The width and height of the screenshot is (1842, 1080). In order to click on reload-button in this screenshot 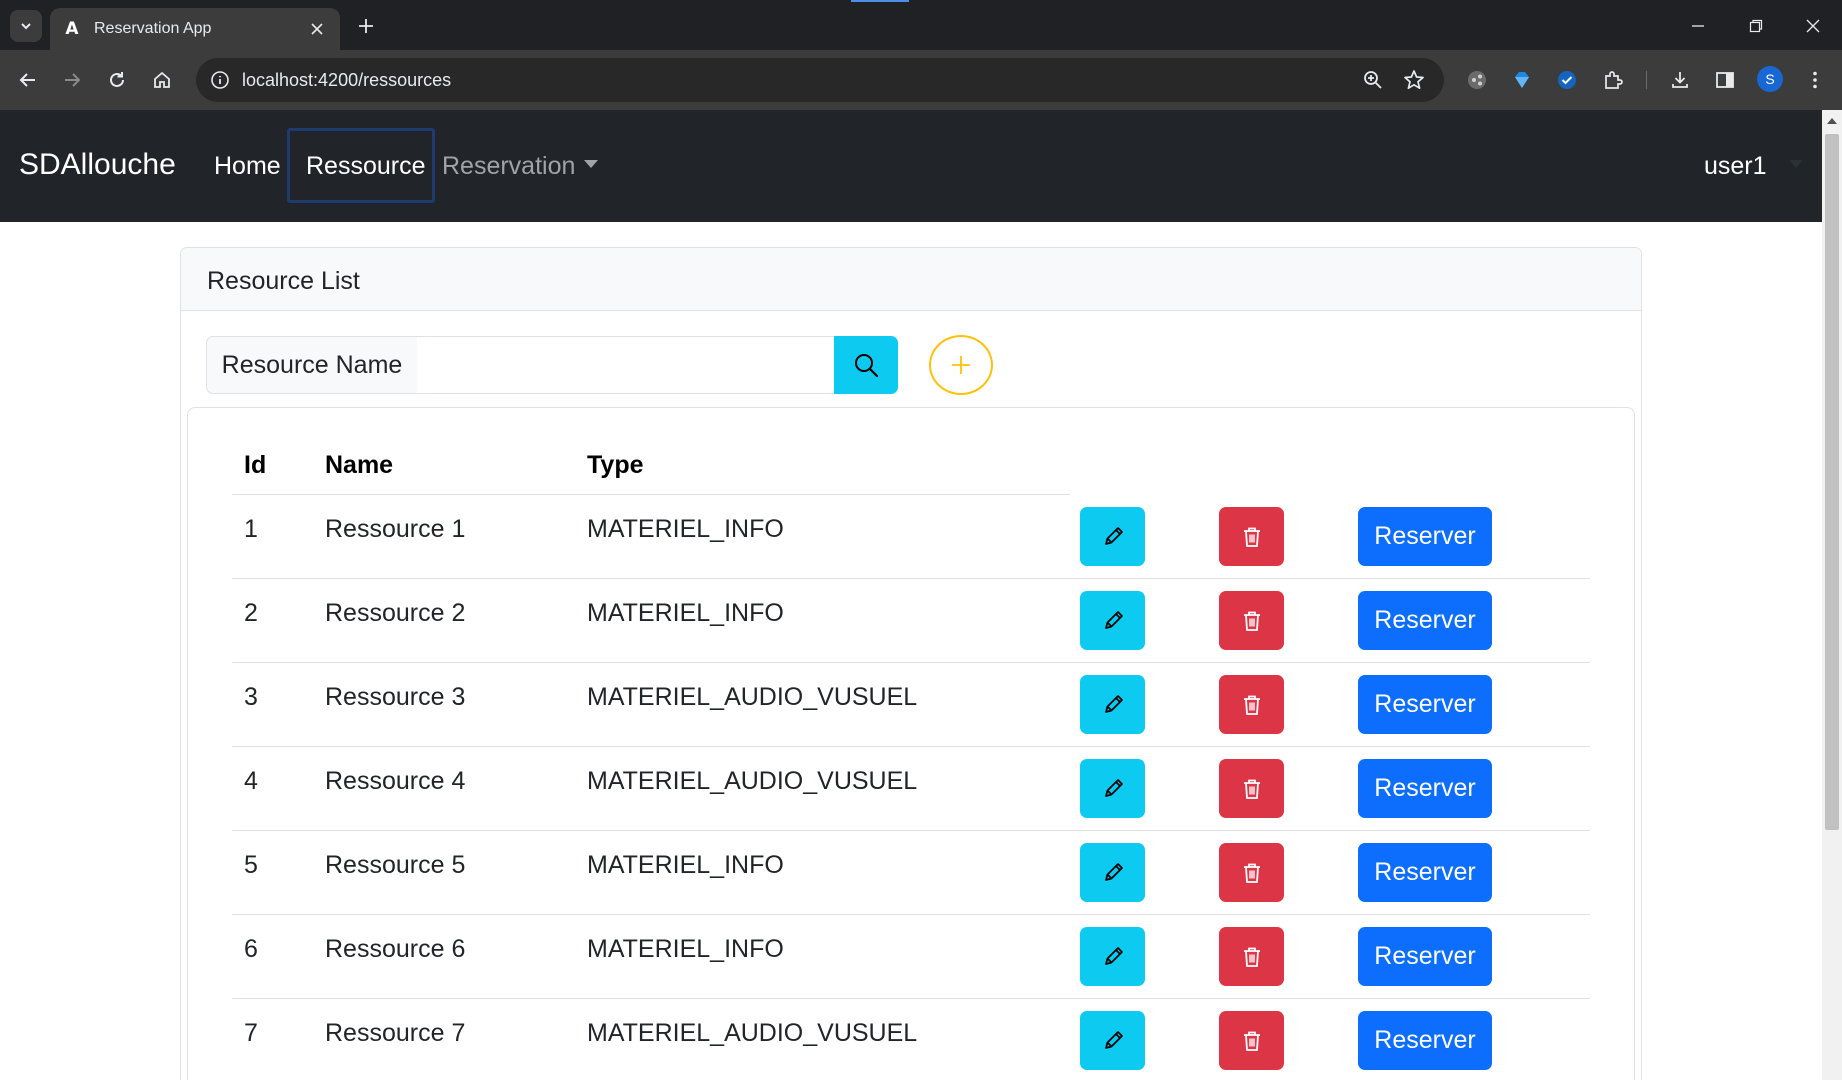, I will do `click(117, 80)`.